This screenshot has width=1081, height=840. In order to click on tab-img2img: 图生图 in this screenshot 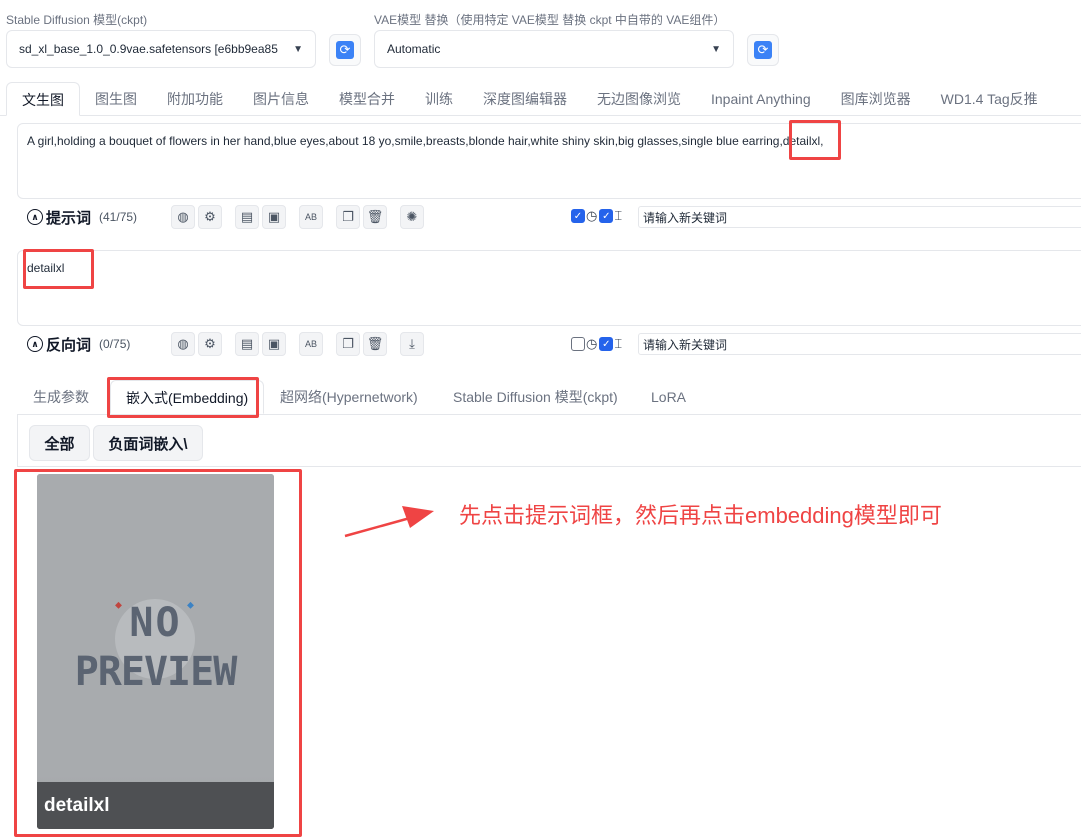, I will do `click(116, 99)`.